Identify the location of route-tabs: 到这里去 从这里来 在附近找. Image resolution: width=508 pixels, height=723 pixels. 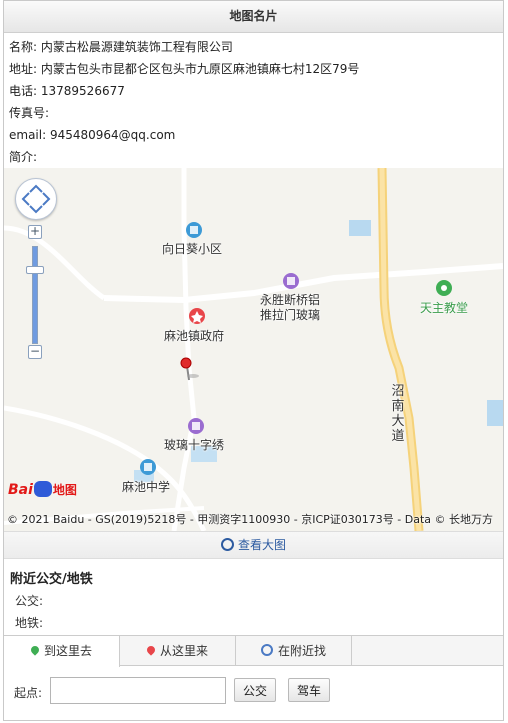
(253, 651).